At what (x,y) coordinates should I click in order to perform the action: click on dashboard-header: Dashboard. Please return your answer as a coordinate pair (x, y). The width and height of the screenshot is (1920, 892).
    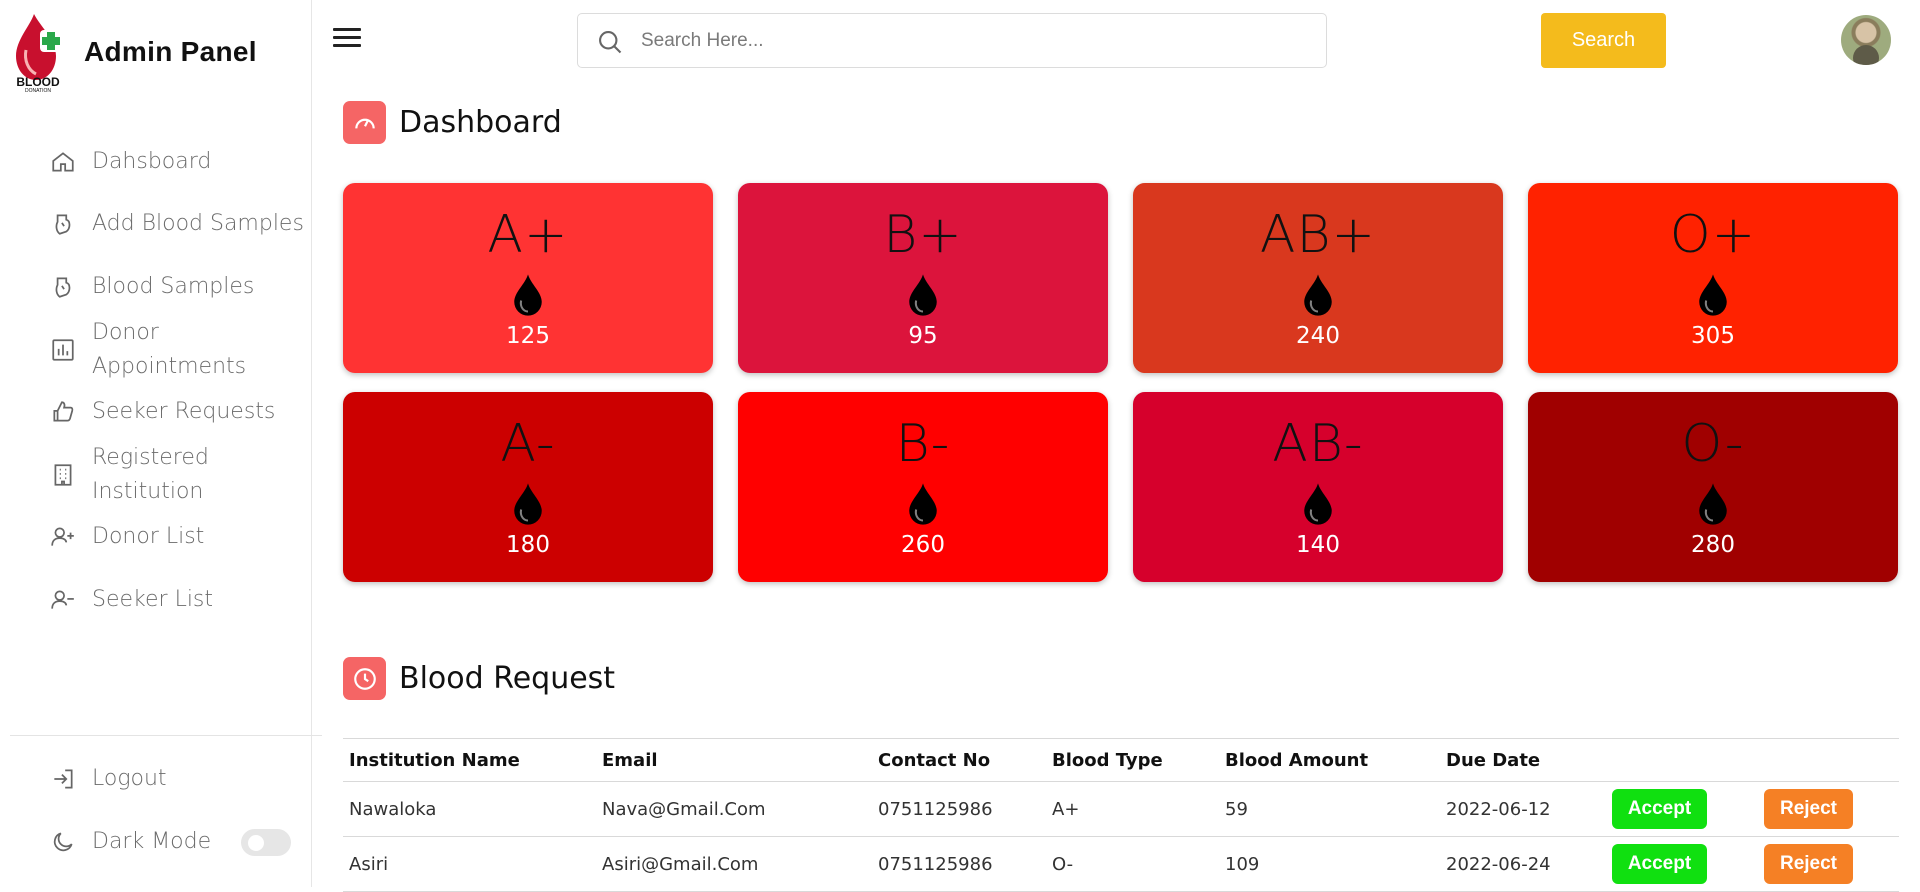
    Looking at the image, I should click on (452, 122).